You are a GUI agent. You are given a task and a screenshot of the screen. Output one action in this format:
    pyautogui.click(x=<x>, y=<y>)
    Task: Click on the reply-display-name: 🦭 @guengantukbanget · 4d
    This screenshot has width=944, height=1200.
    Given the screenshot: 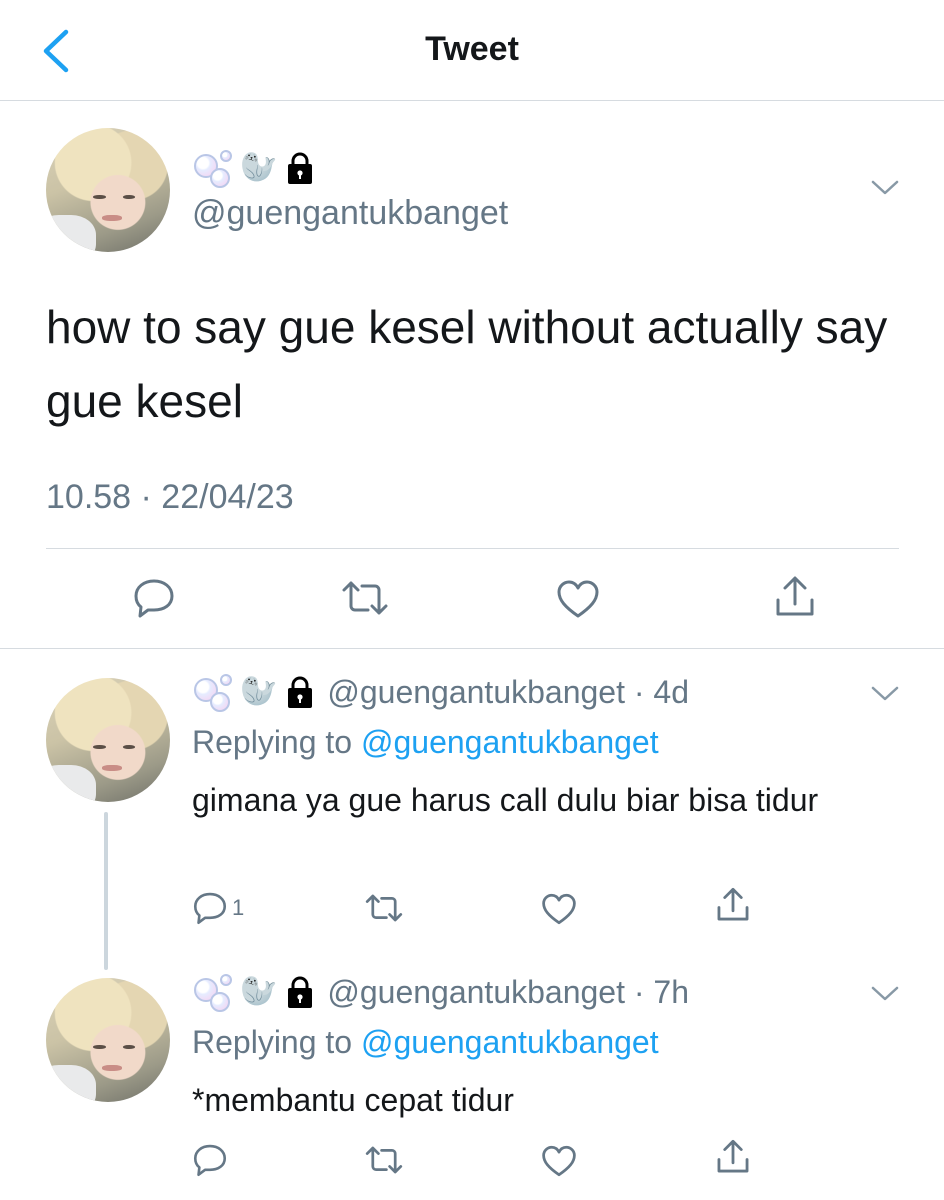 What is the action you would take?
    pyautogui.click(x=440, y=692)
    